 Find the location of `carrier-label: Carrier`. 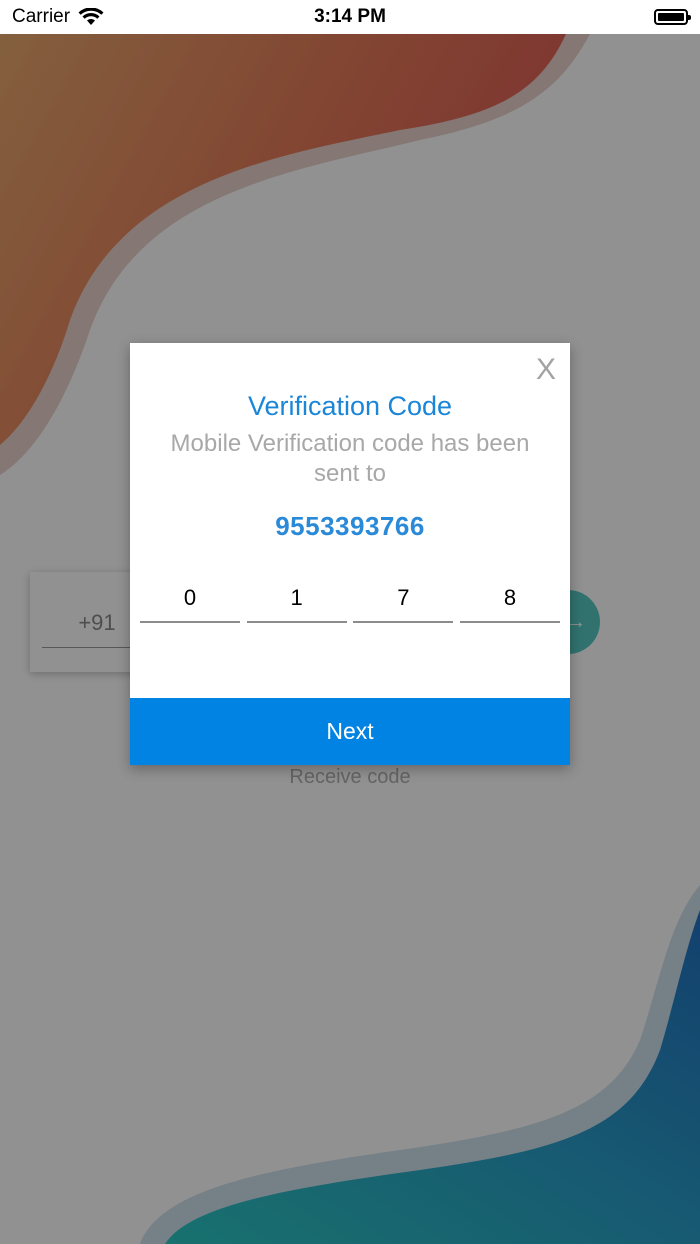

carrier-label: Carrier is located at coordinates (41, 16).